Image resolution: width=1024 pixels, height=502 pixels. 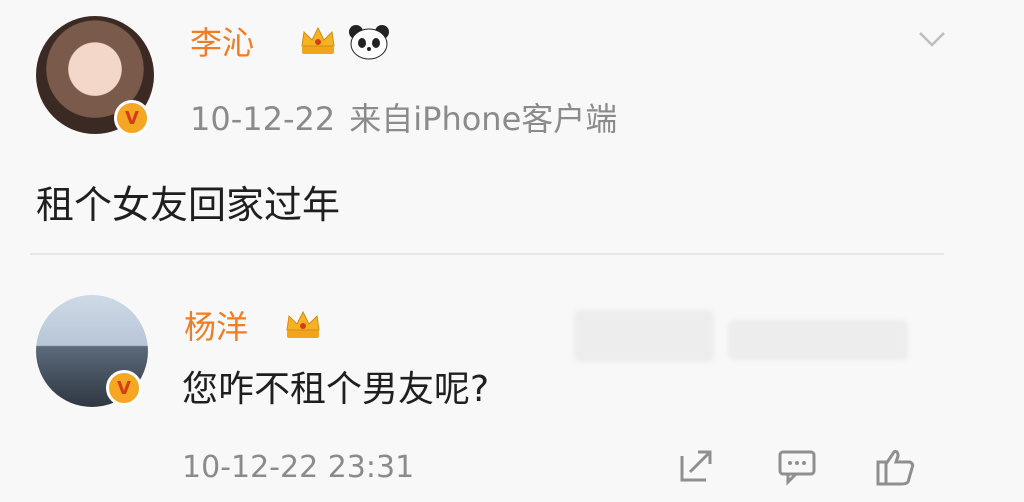 I want to click on post-meta: 10-12-22 来自iPhone客户端, so click(x=403, y=117).